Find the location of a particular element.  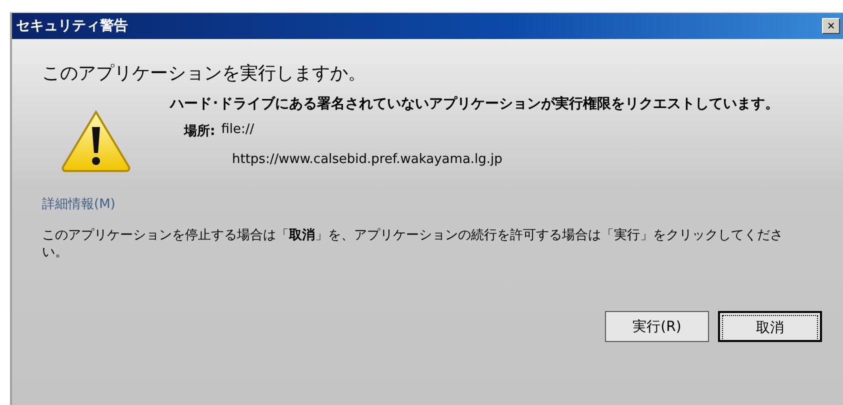

details-link: 詳細情報(M) is located at coordinates (79, 204).